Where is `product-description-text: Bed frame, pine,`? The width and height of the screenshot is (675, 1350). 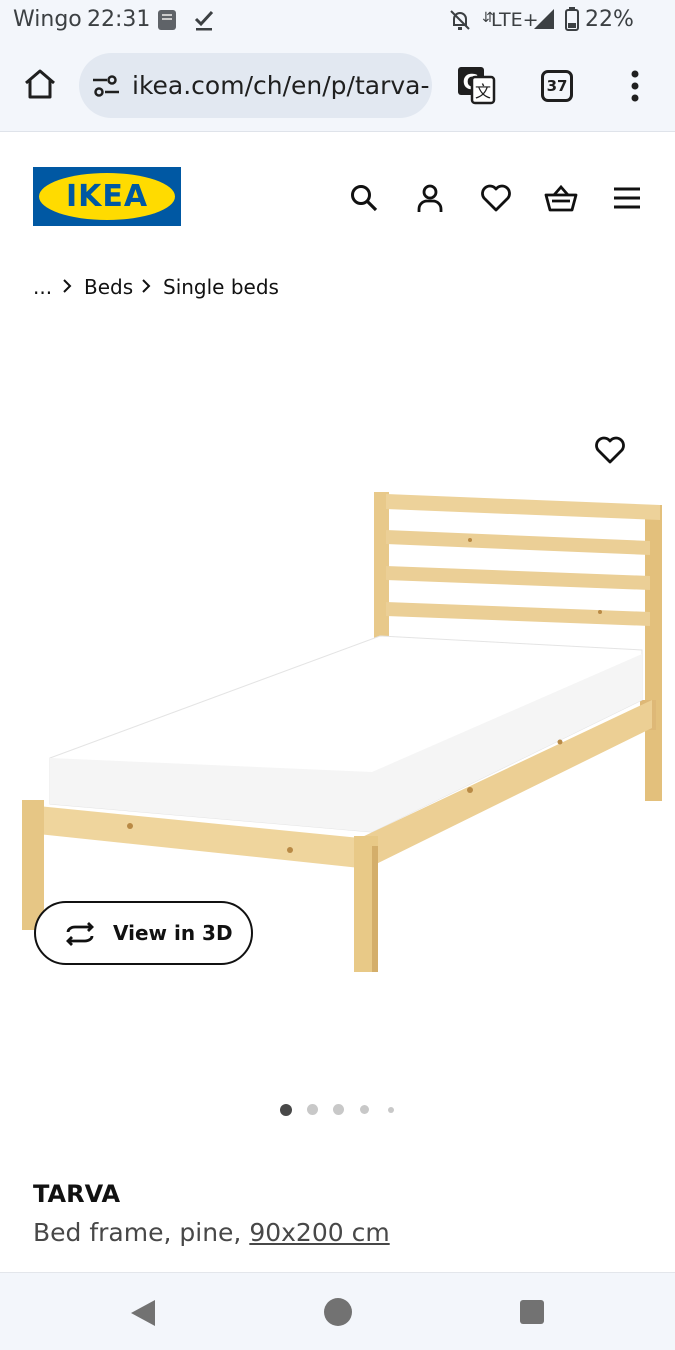 product-description-text: Bed frame, pine, is located at coordinates (141, 1232).